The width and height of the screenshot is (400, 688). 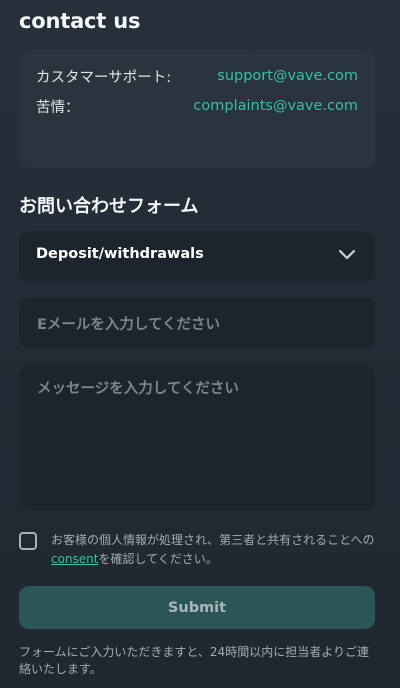 I want to click on page-title: contact us, so click(x=80, y=21).